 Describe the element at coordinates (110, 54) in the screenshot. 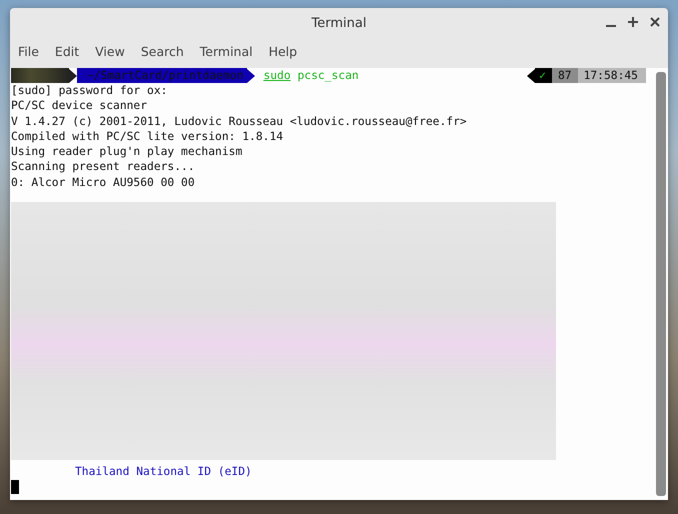

I see `menu-item: View` at that location.